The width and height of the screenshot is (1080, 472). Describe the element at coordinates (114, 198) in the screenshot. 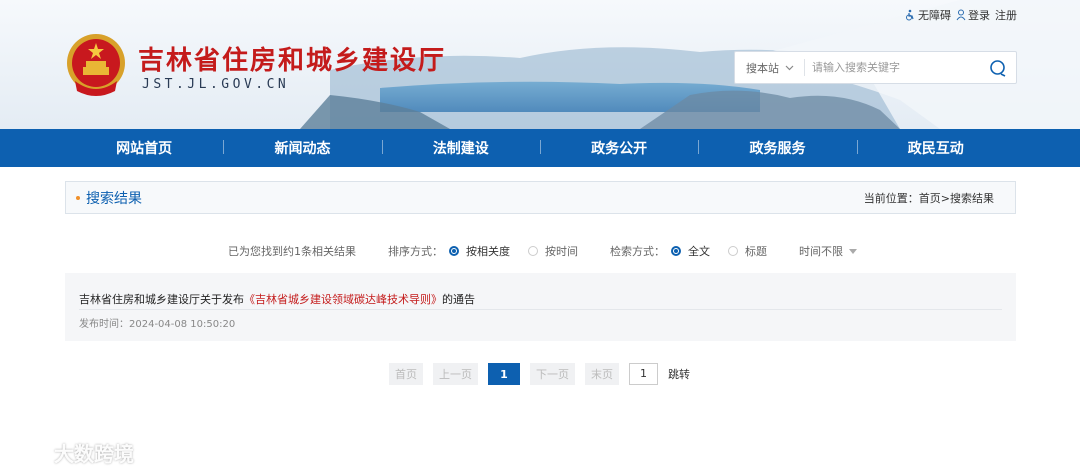

I see `results-title-text: 搜索结果` at that location.